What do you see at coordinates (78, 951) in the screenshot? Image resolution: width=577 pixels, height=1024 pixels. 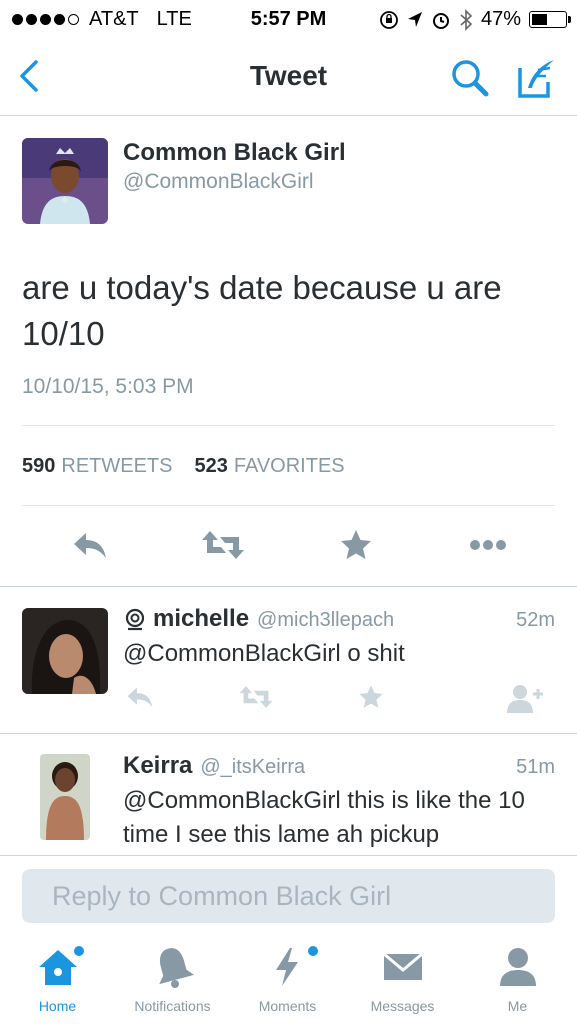 I see `home-badge` at bounding box center [78, 951].